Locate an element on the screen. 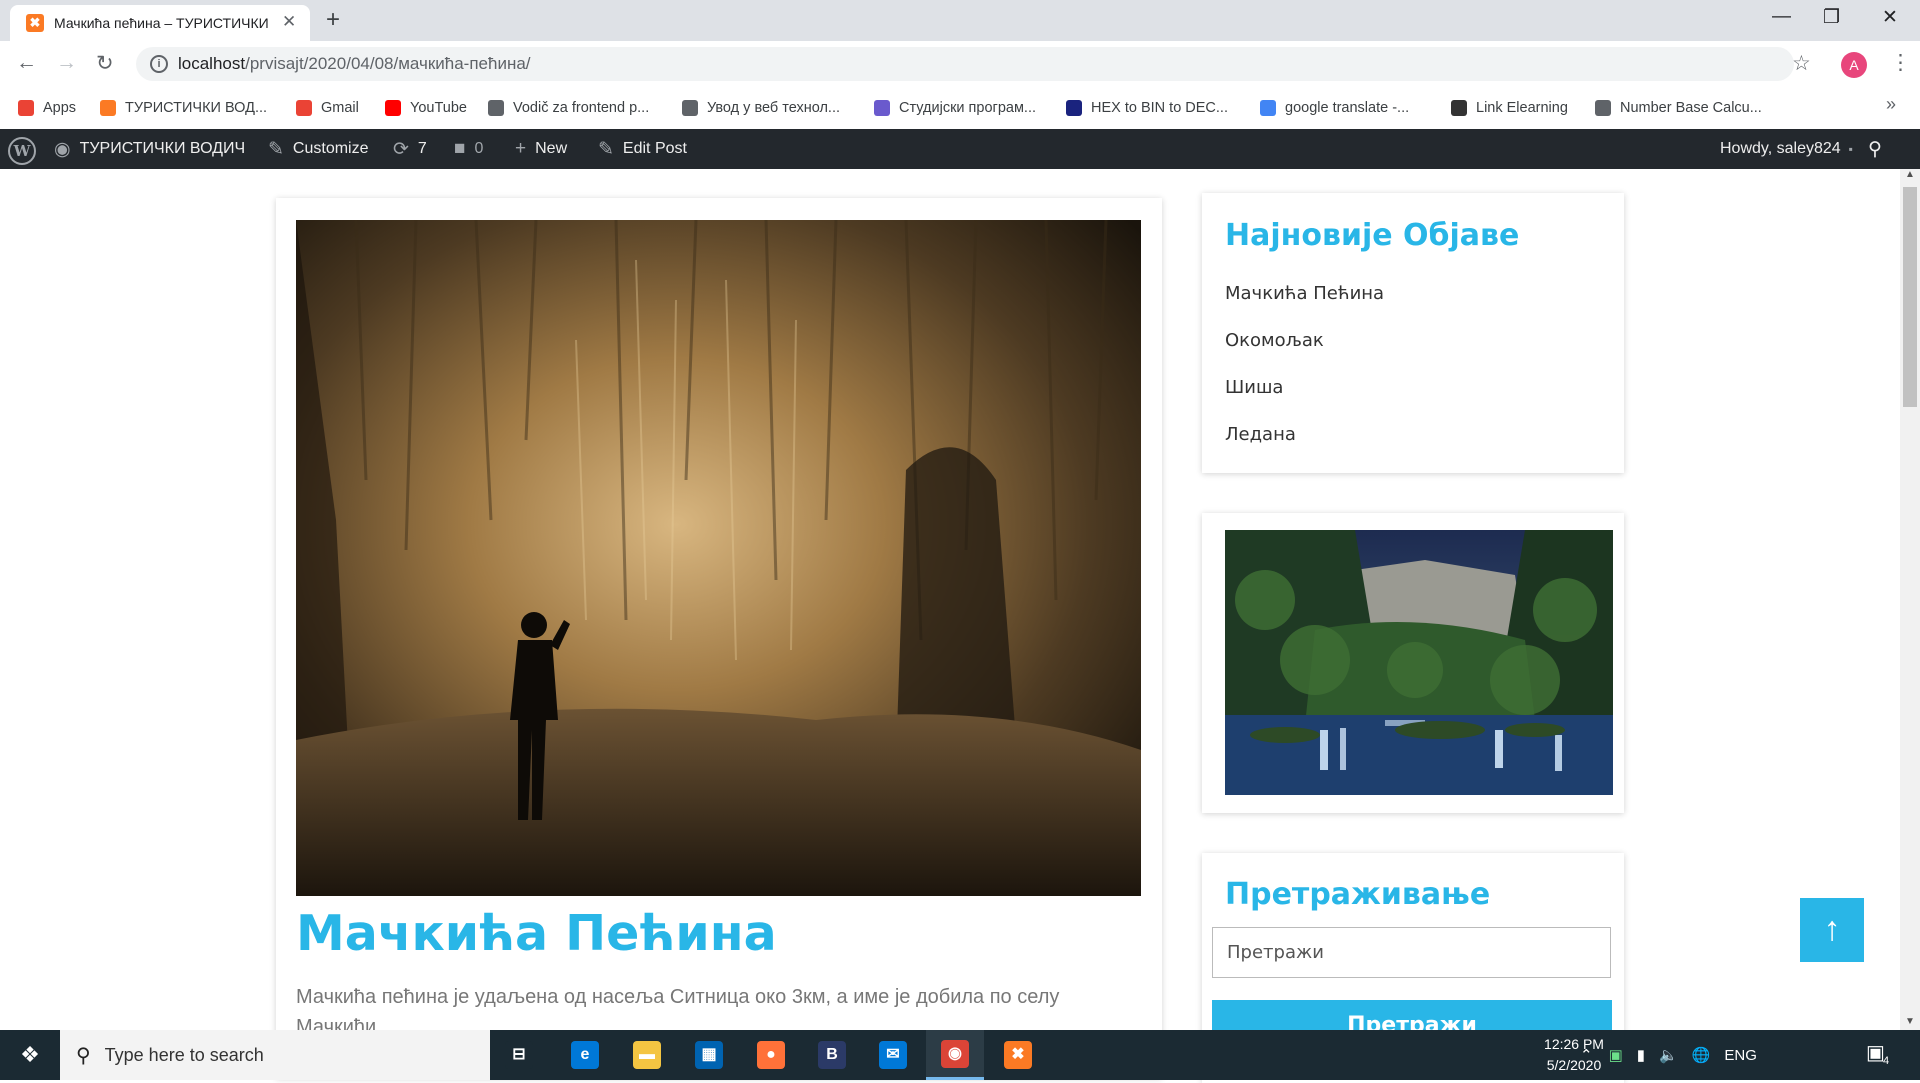 Image resolution: width=1920 pixels, height=1083 pixels. bootstrap-studio-taskbar-button: B is located at coordinates (832, 1055).